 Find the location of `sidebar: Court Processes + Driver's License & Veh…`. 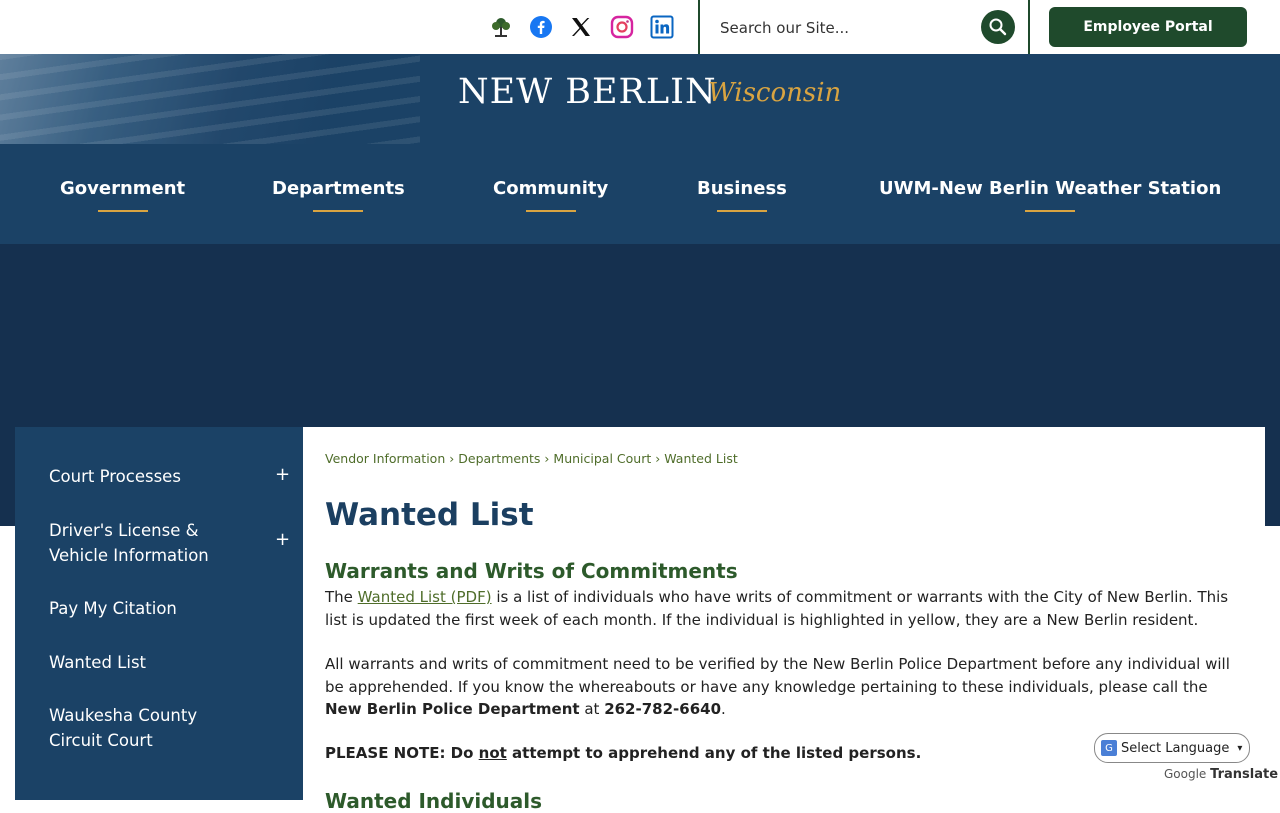

sidebar: Court Processes + Driver's License & Veh… is located at coordinates (159, 613).